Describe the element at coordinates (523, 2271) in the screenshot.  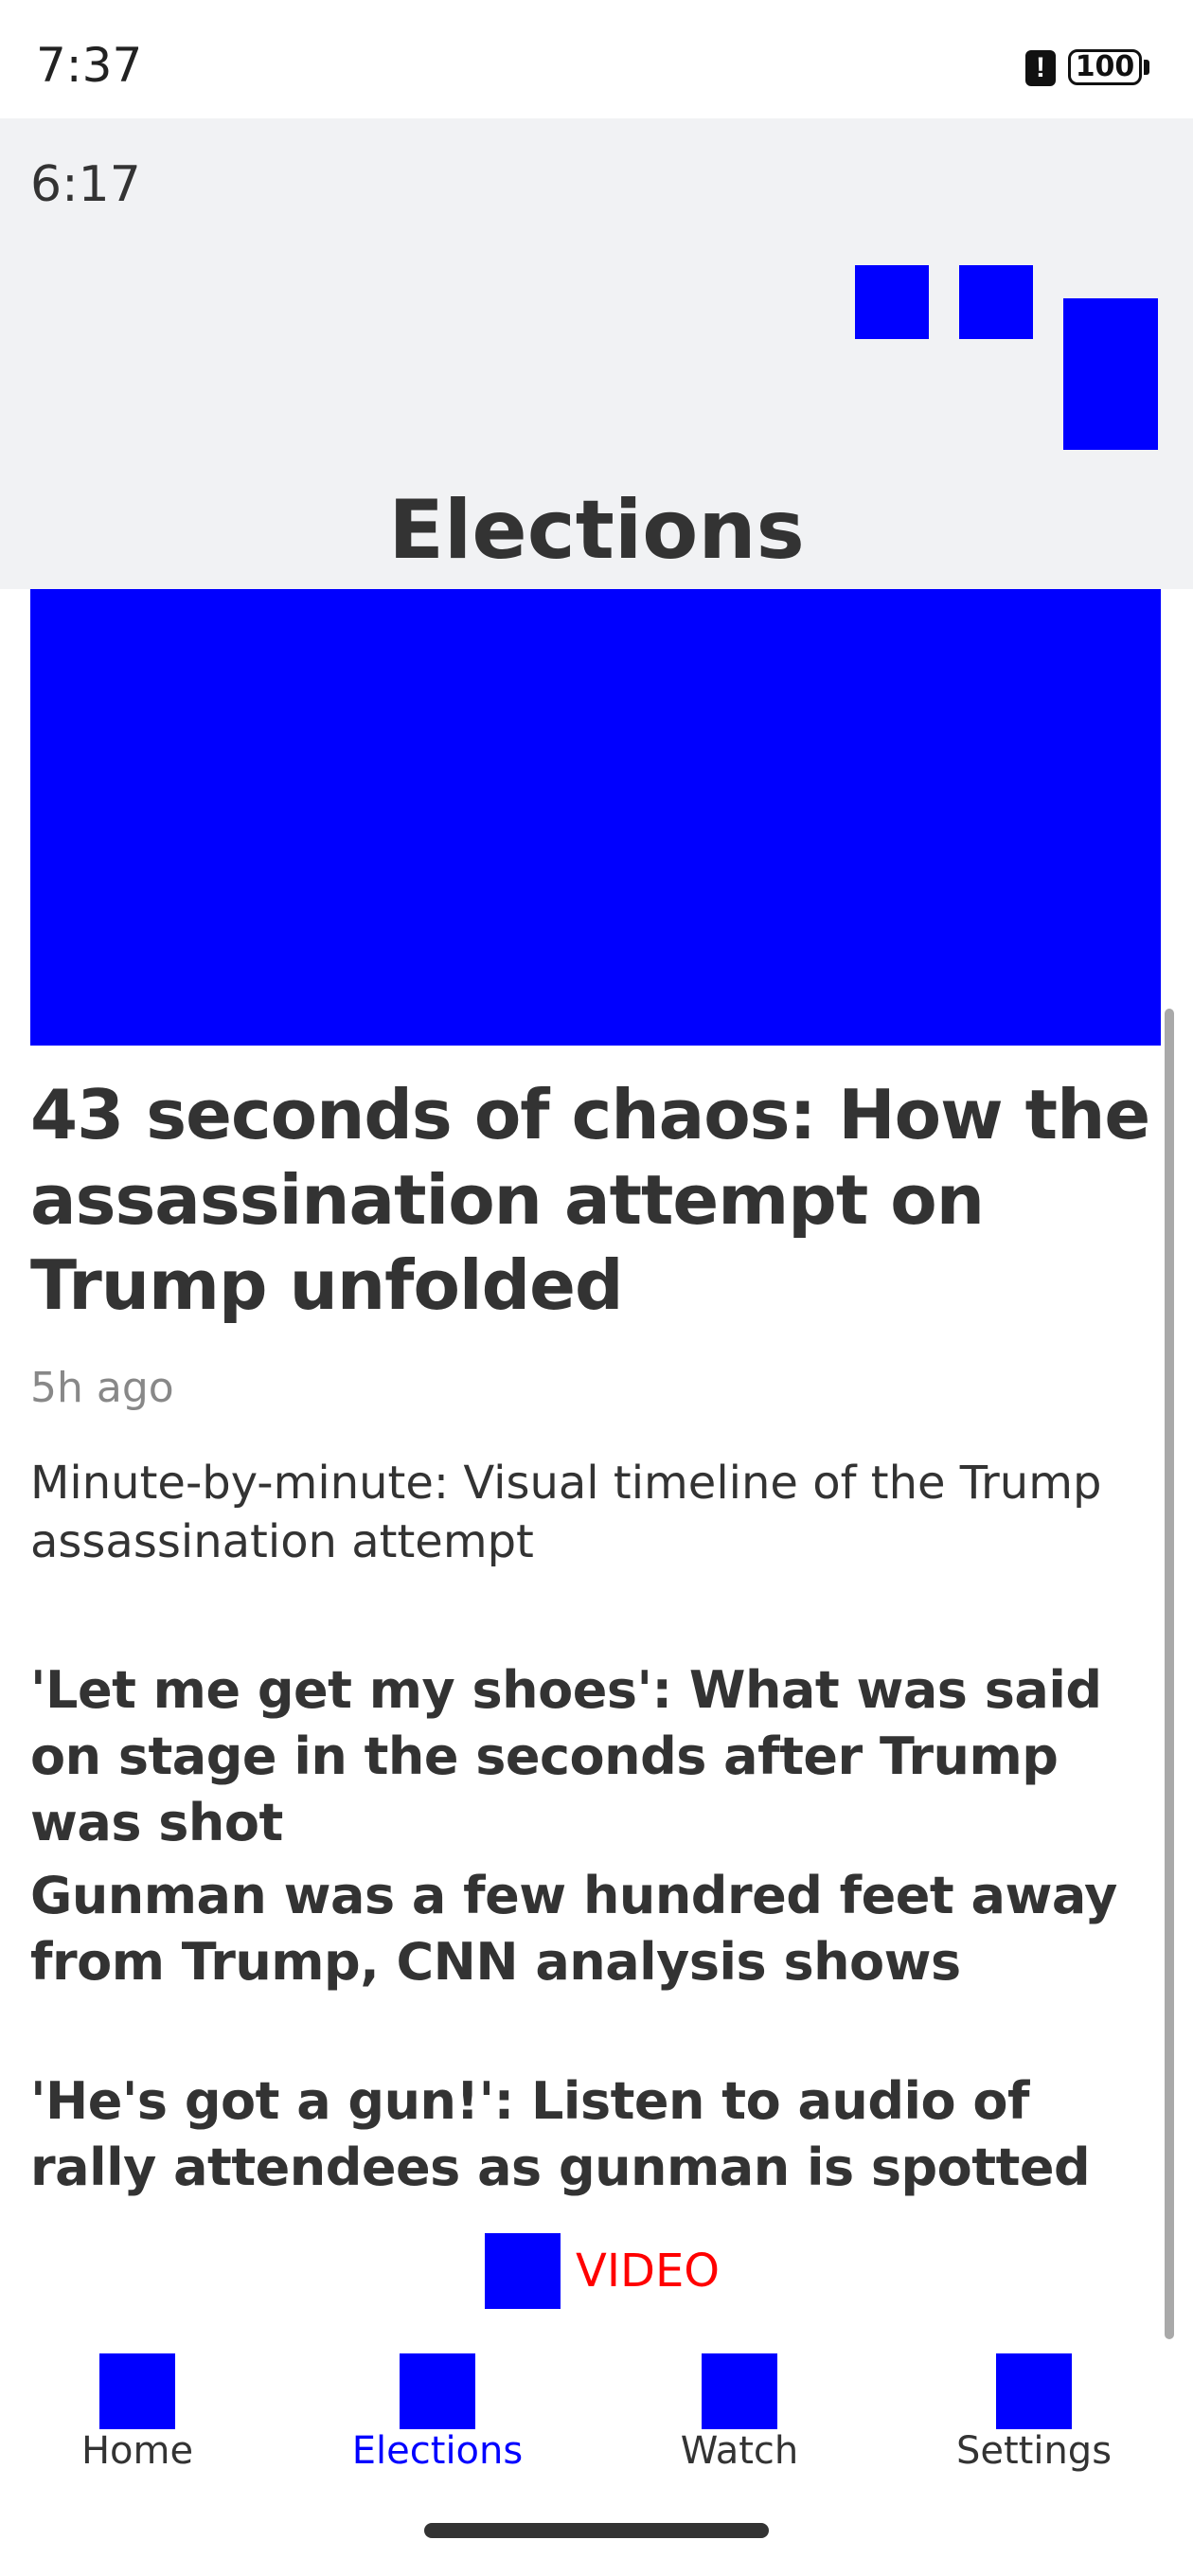
I see `video-icon` at that location.